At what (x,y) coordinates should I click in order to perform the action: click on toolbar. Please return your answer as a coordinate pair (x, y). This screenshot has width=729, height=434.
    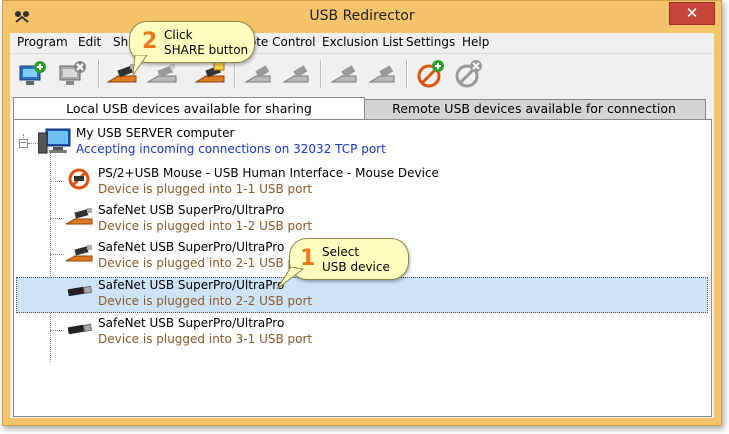
    Looking at the image, I should click on (362, 73).